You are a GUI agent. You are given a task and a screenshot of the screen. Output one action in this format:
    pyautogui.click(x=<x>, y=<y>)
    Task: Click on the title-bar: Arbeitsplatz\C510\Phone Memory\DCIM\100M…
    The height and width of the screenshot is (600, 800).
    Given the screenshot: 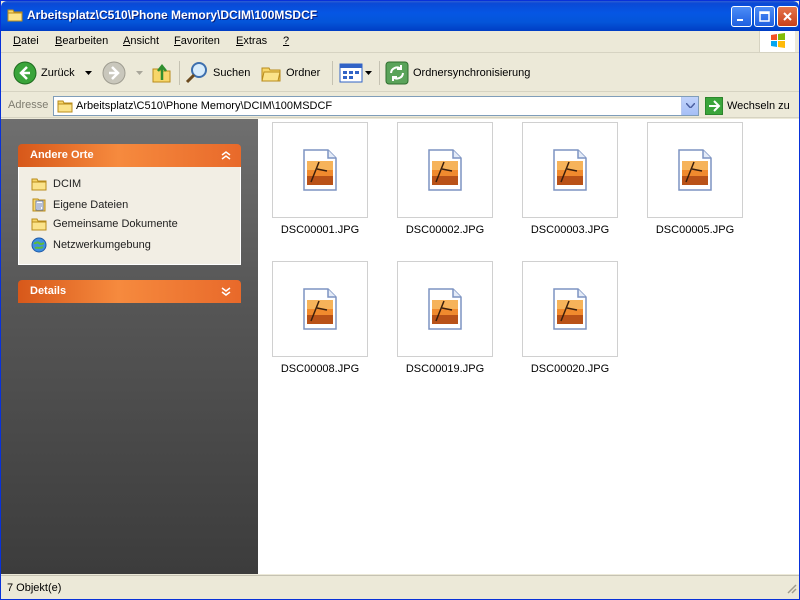 What is the action you would take?
    pyautogui.click(x=400, y=16)
    